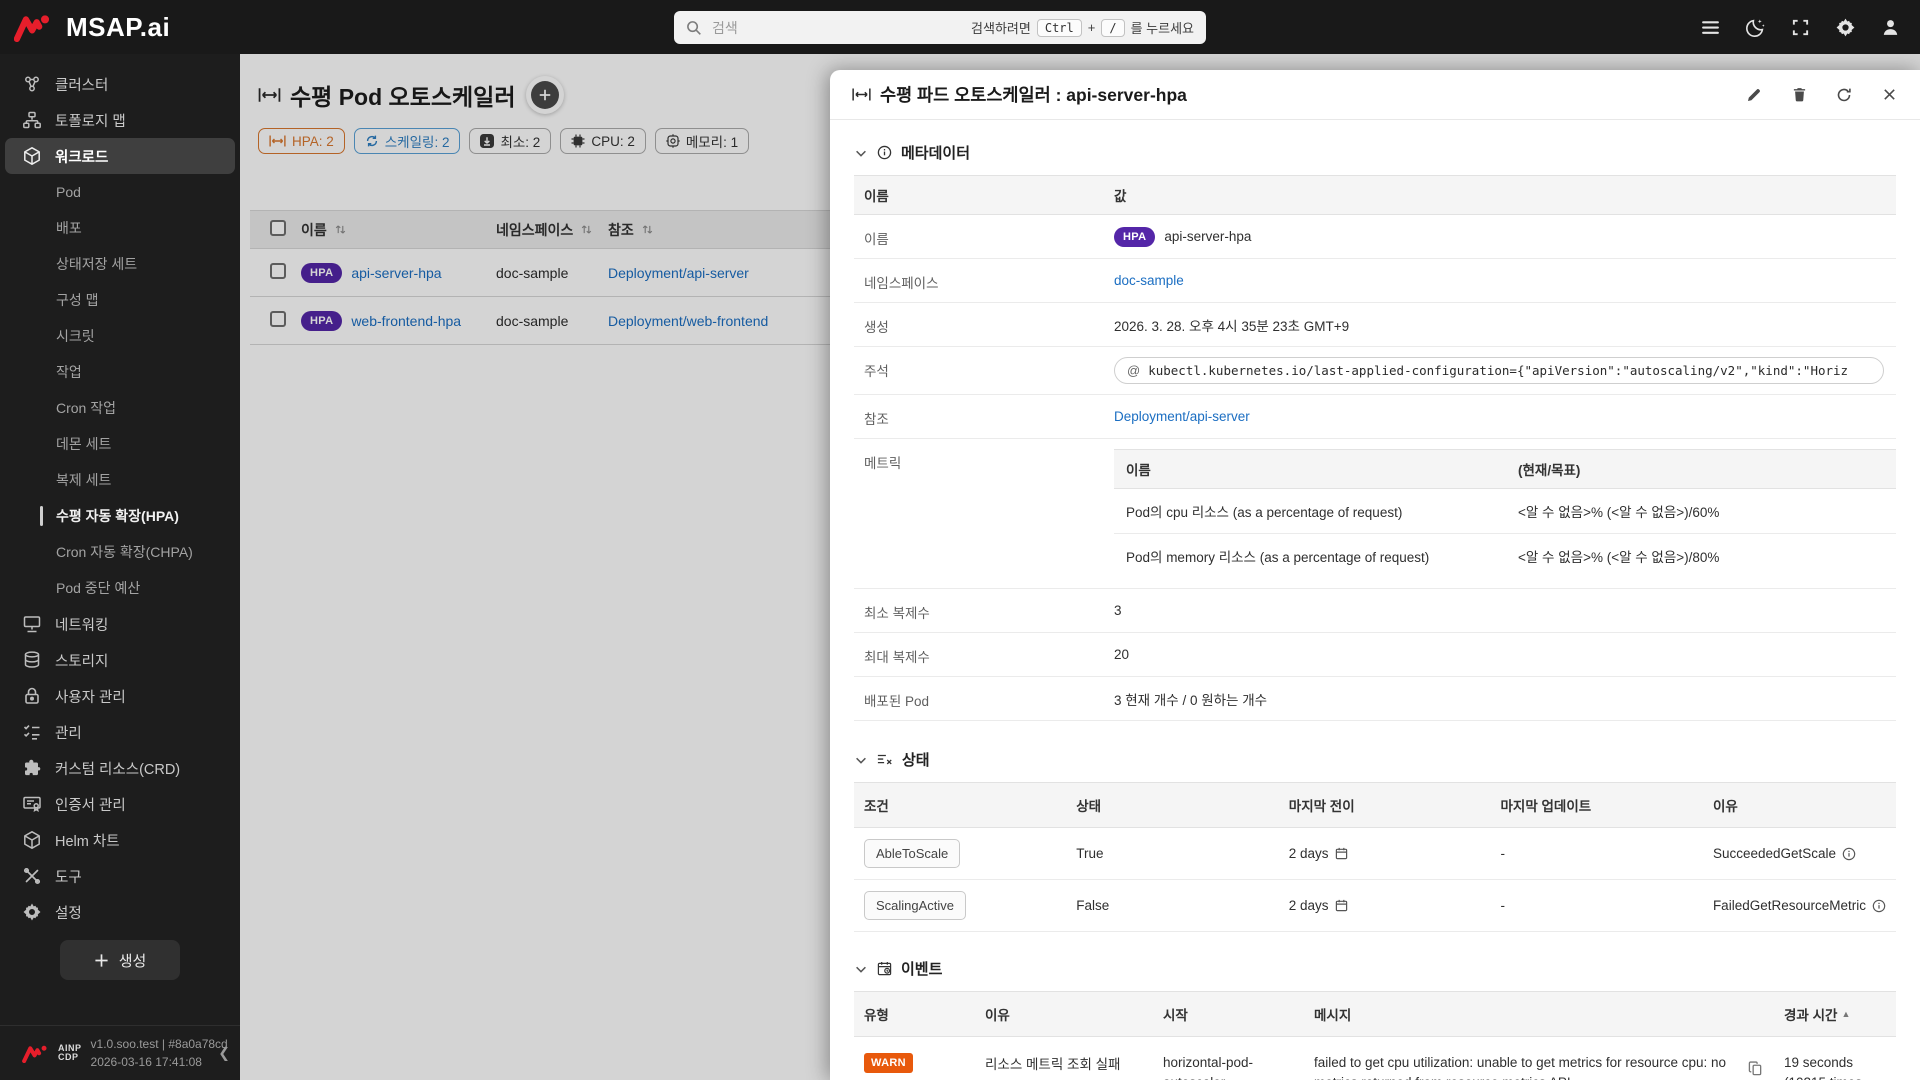 This screenshot has height=1080, width=1920. I want to click on sidebar-item-storage: 스토리지, so click(120, 660).